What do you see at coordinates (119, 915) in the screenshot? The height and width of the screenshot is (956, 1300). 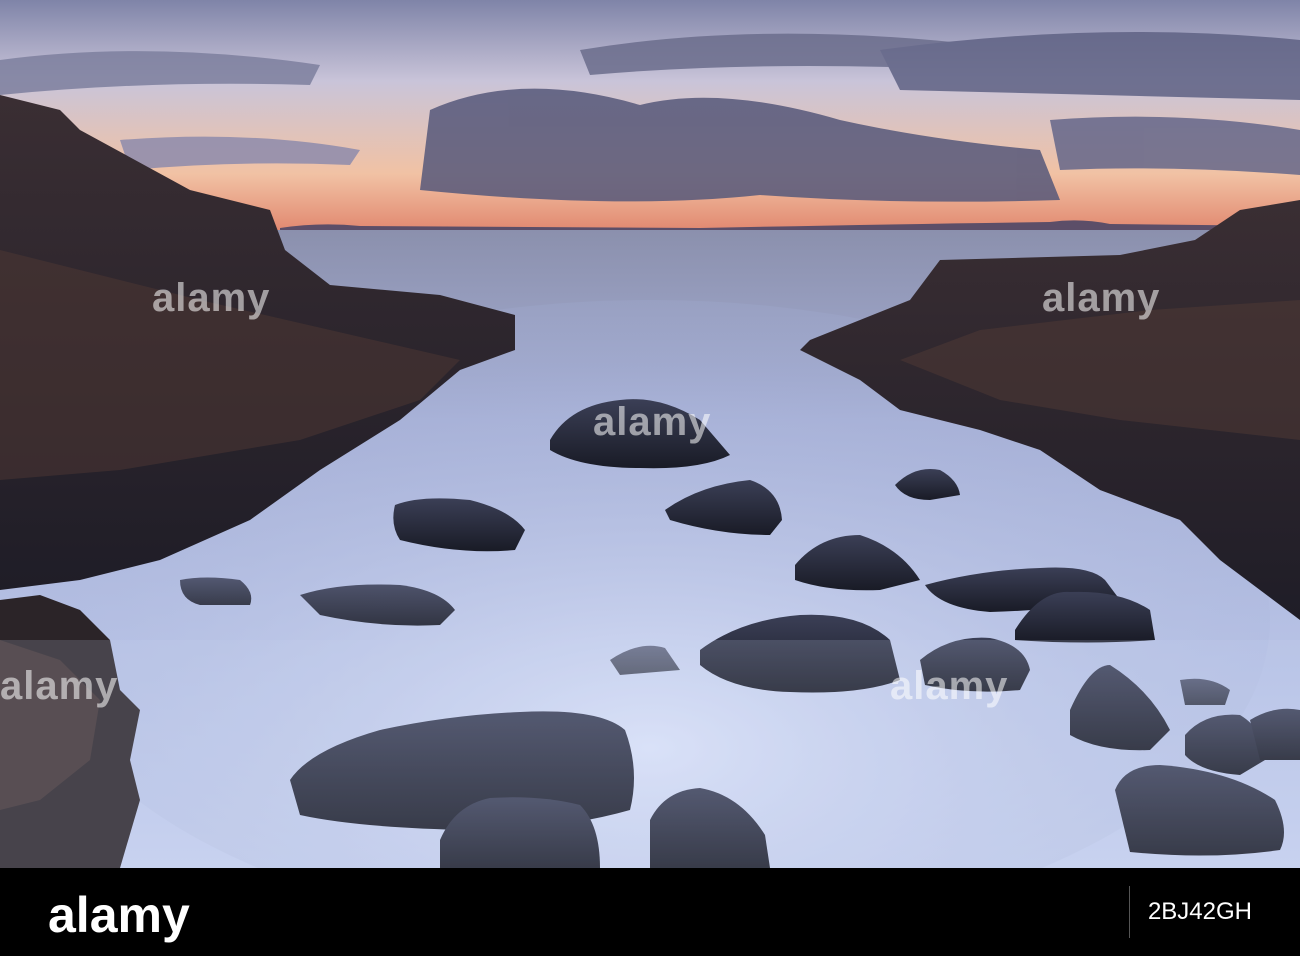 I see `alamy-logo: alamy` at bounding box center [119, 915].